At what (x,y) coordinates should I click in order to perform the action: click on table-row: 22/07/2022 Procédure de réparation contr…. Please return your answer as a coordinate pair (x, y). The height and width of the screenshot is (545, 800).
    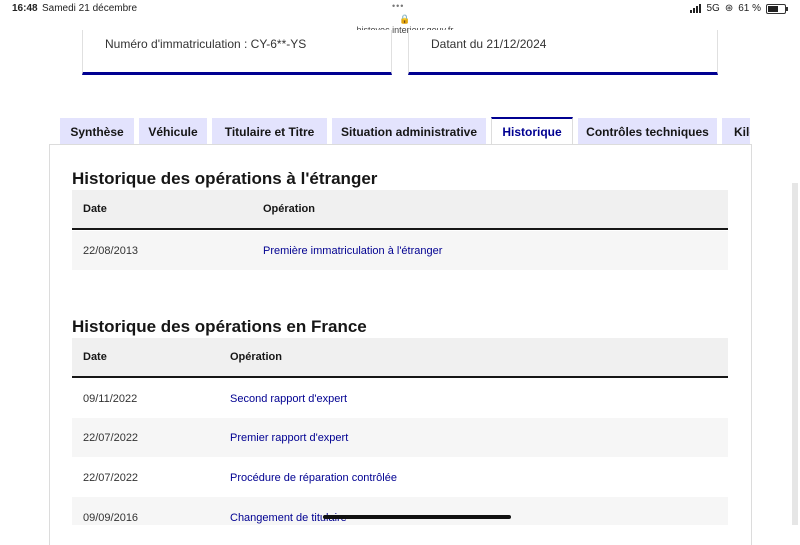
    Looking at the image, I should click on (400, 477).